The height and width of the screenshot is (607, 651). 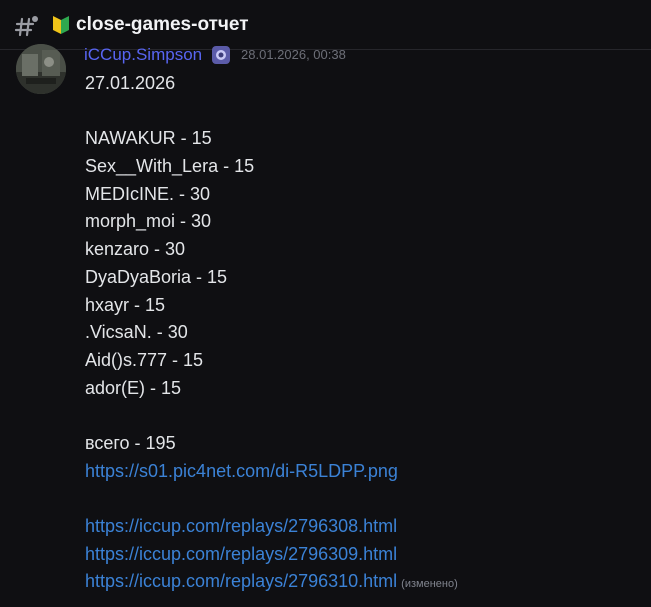 I want to click on beginner-leaf-icon, so click(x=61, y=25).